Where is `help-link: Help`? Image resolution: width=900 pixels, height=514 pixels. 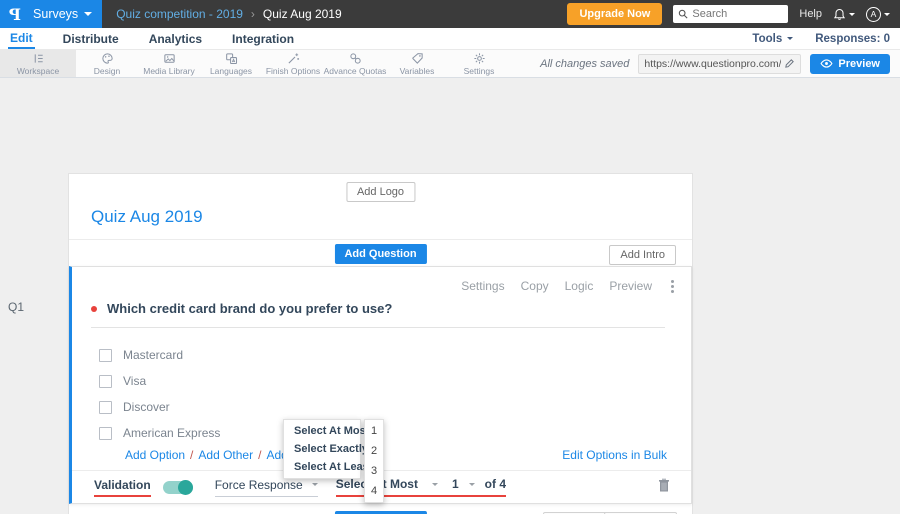 help-link: Help is located at coordinates (810, 14).